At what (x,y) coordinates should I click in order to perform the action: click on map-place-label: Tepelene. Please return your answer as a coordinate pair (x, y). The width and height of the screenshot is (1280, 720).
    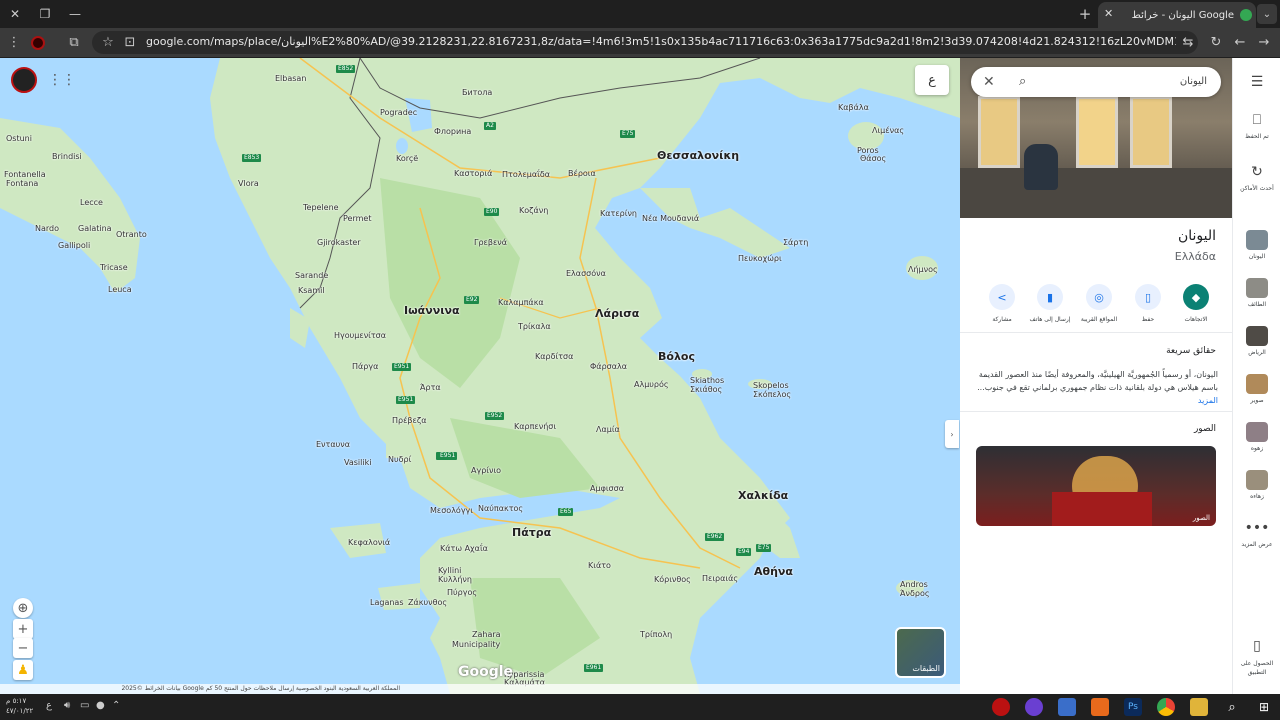
    Looking at the image, I should click on (321, 207).